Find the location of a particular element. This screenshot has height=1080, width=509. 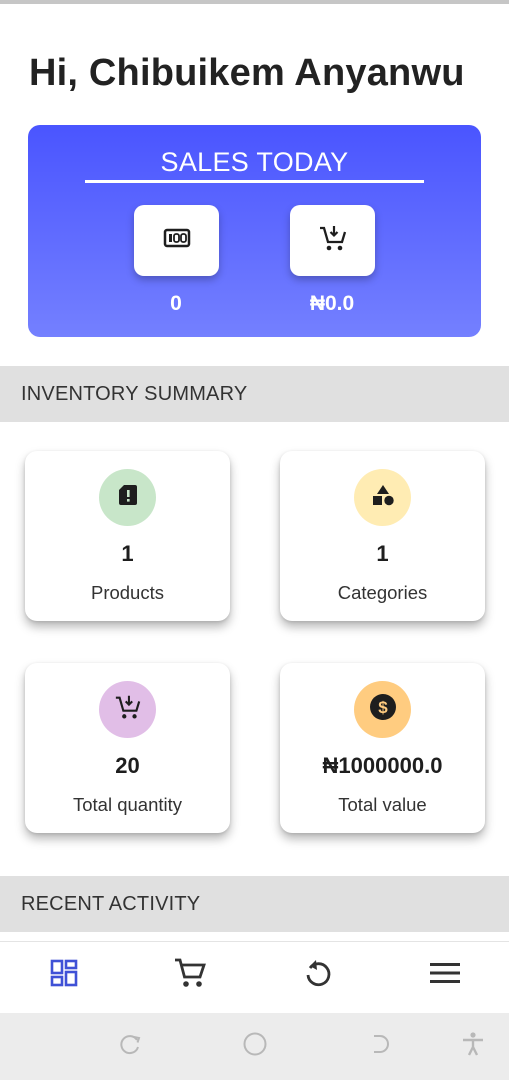

total-value-amount: ₦1000000.0 is located at coordinates (382, 765).